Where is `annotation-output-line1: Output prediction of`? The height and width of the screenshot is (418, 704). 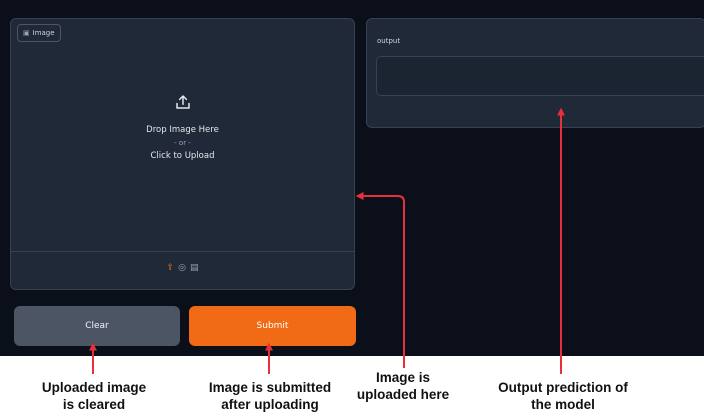 annotation-output-line1: Output prediction of is located at coordinates (563, 387).